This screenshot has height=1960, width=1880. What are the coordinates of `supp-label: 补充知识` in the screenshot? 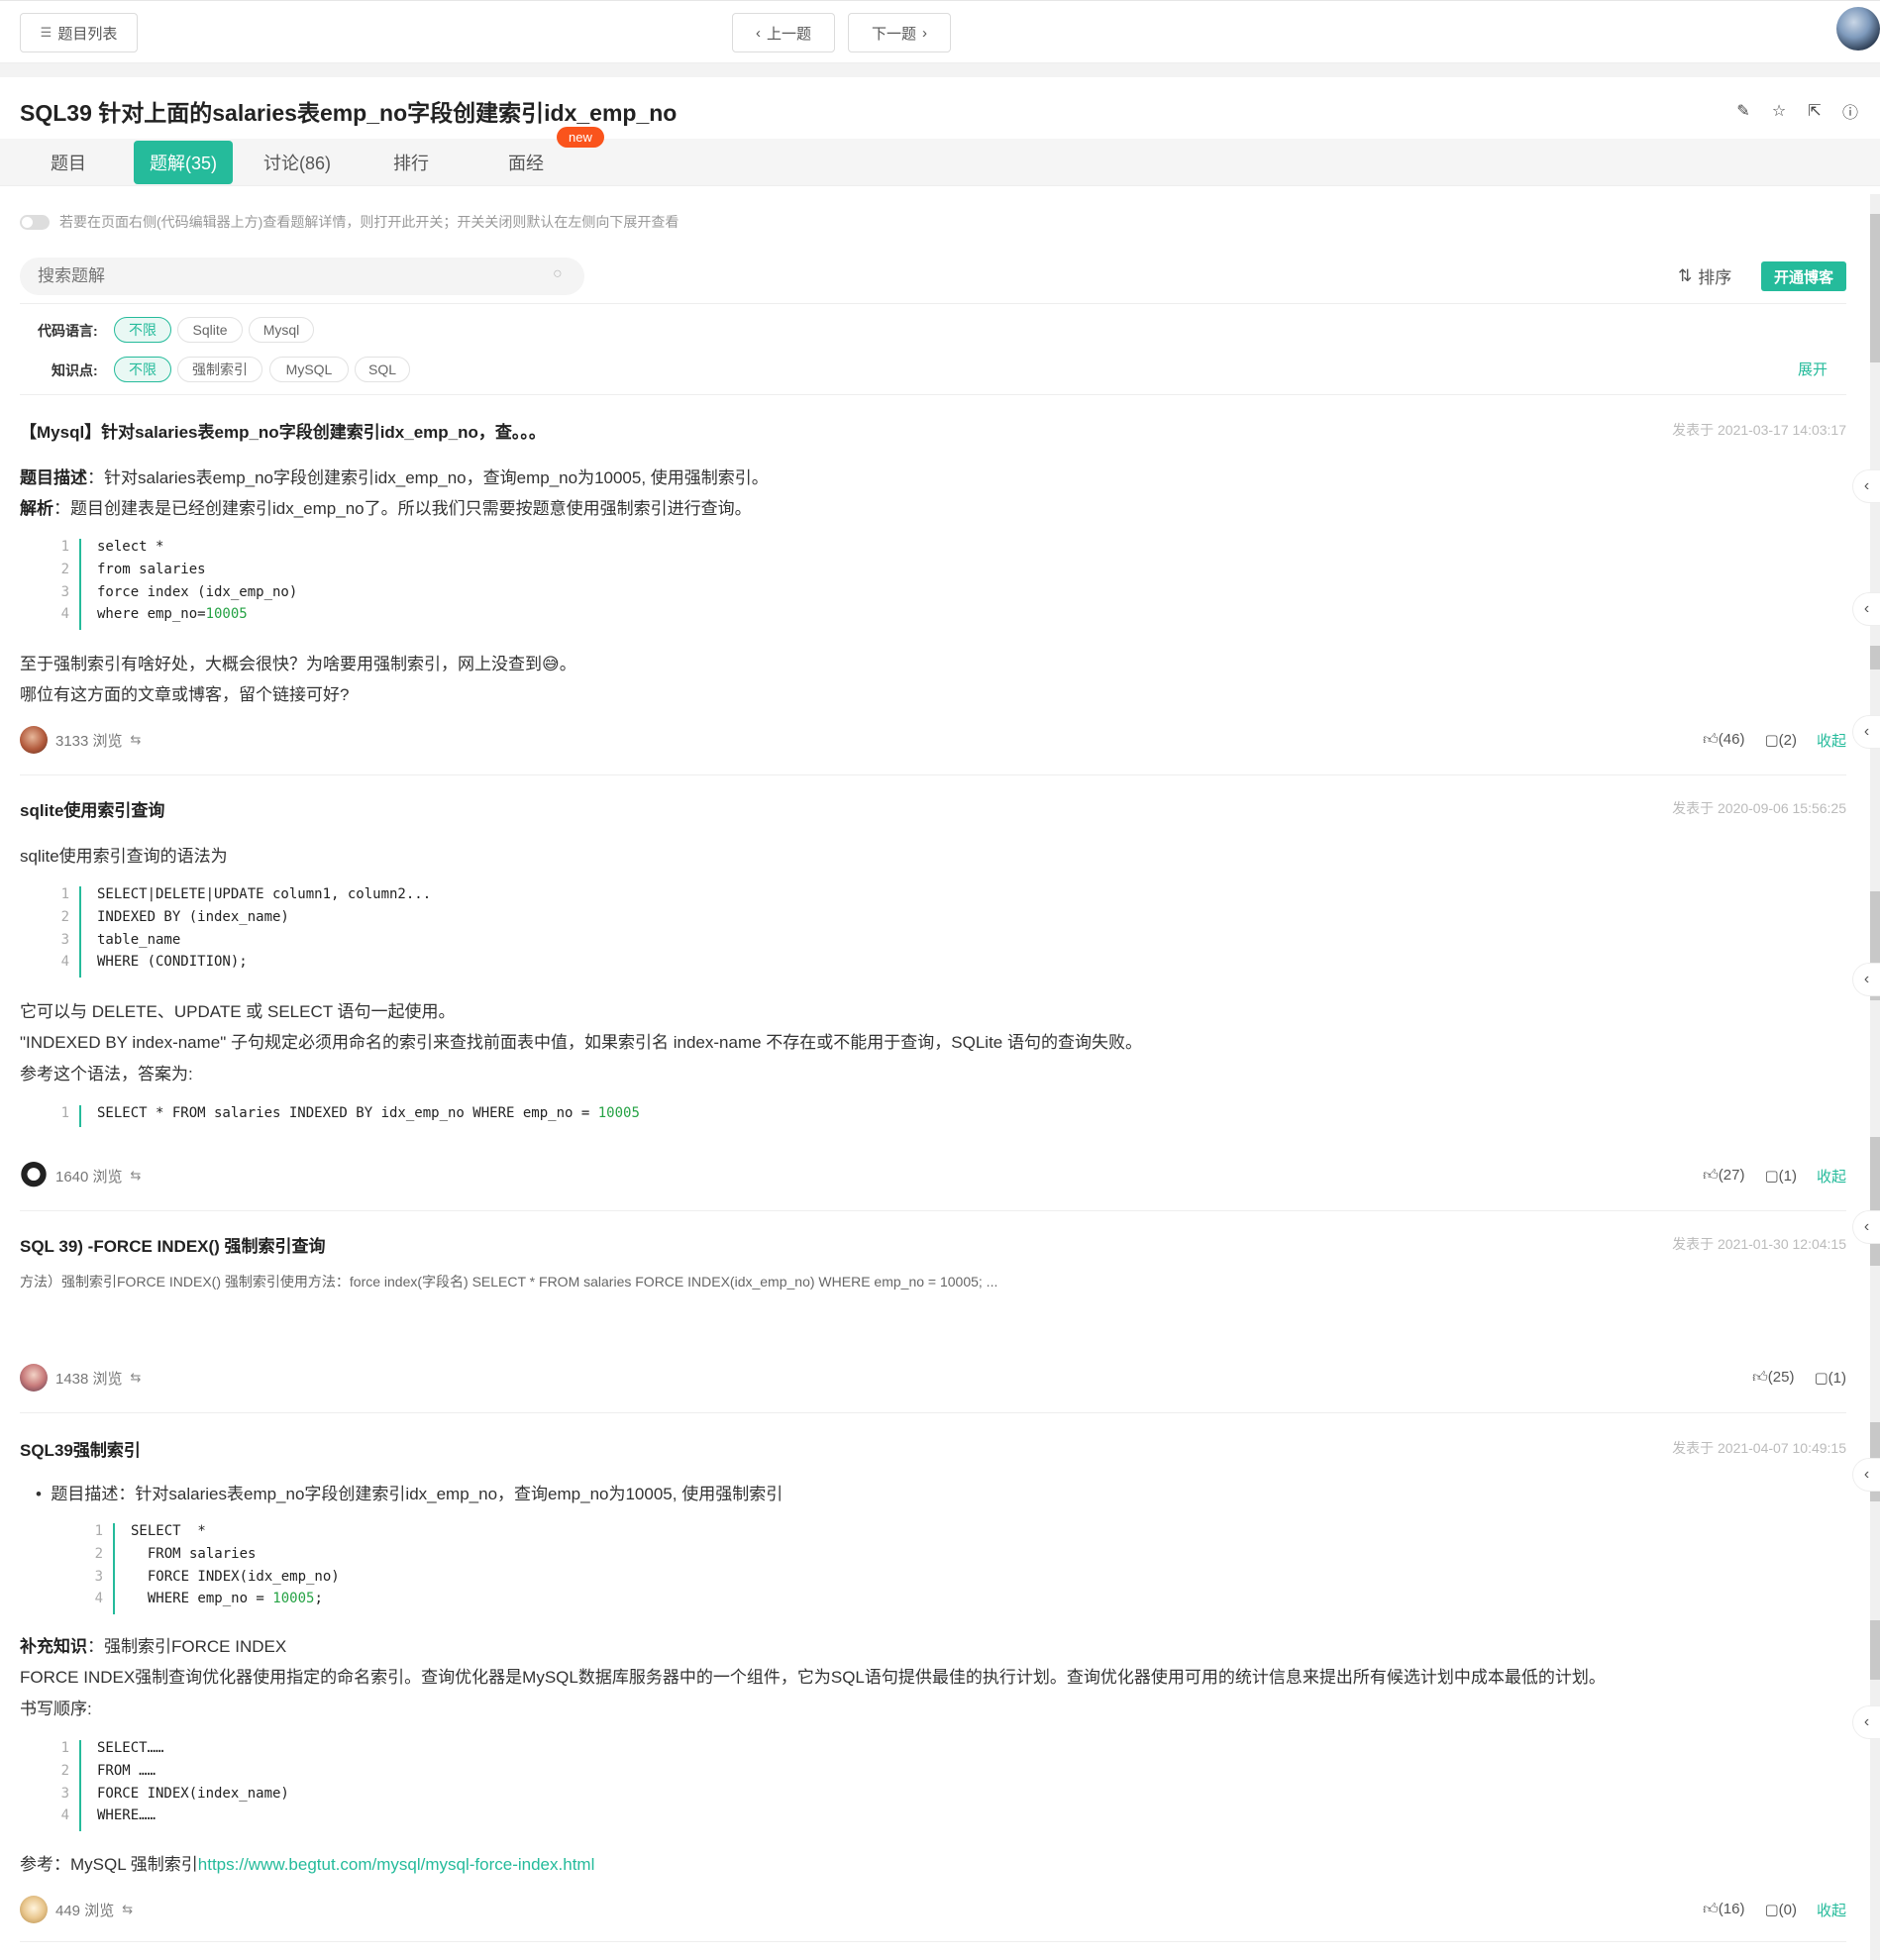 It's located at (54, 1647).